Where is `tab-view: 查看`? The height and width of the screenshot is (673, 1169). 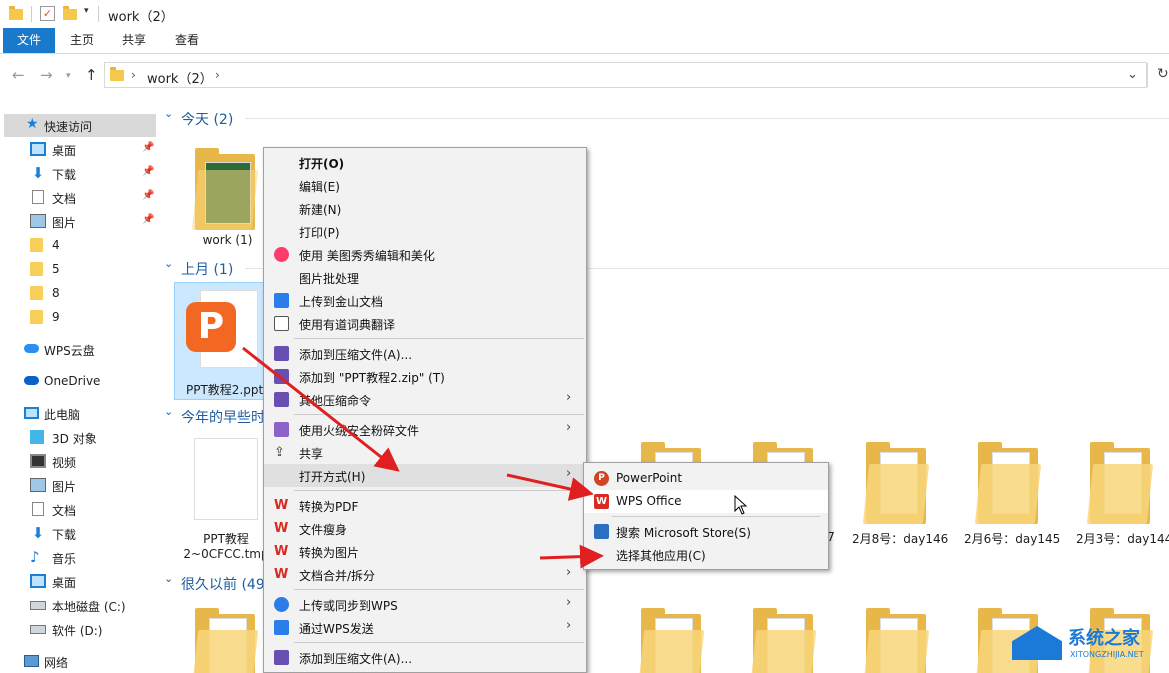 tab-view: 查看 is located at coordinates (187, 40).